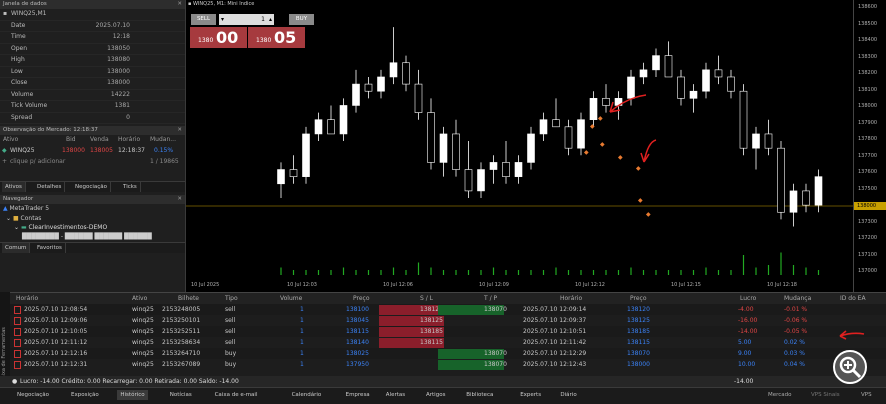 This screenshot has height=404, width=886. Describe the element at coordinates (853, 298) in the screenshot. I see `th-ea-id: ID do EA` at that location.